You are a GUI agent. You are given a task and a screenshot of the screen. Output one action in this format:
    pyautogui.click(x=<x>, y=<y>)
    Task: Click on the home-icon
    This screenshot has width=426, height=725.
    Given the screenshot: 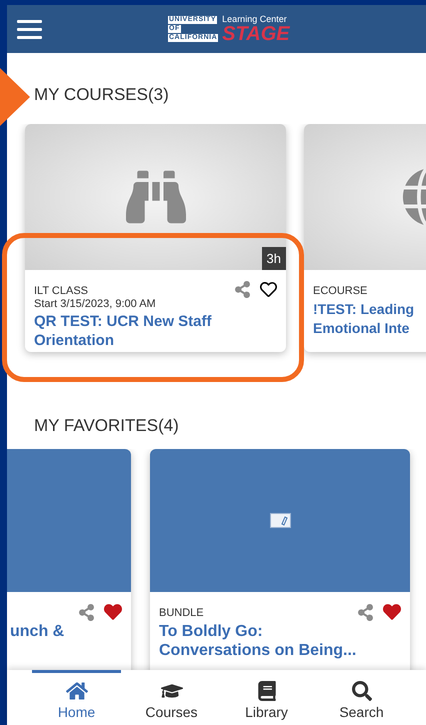 What is the action you would take?
    pyautogui.click(x=77, y=691)
    